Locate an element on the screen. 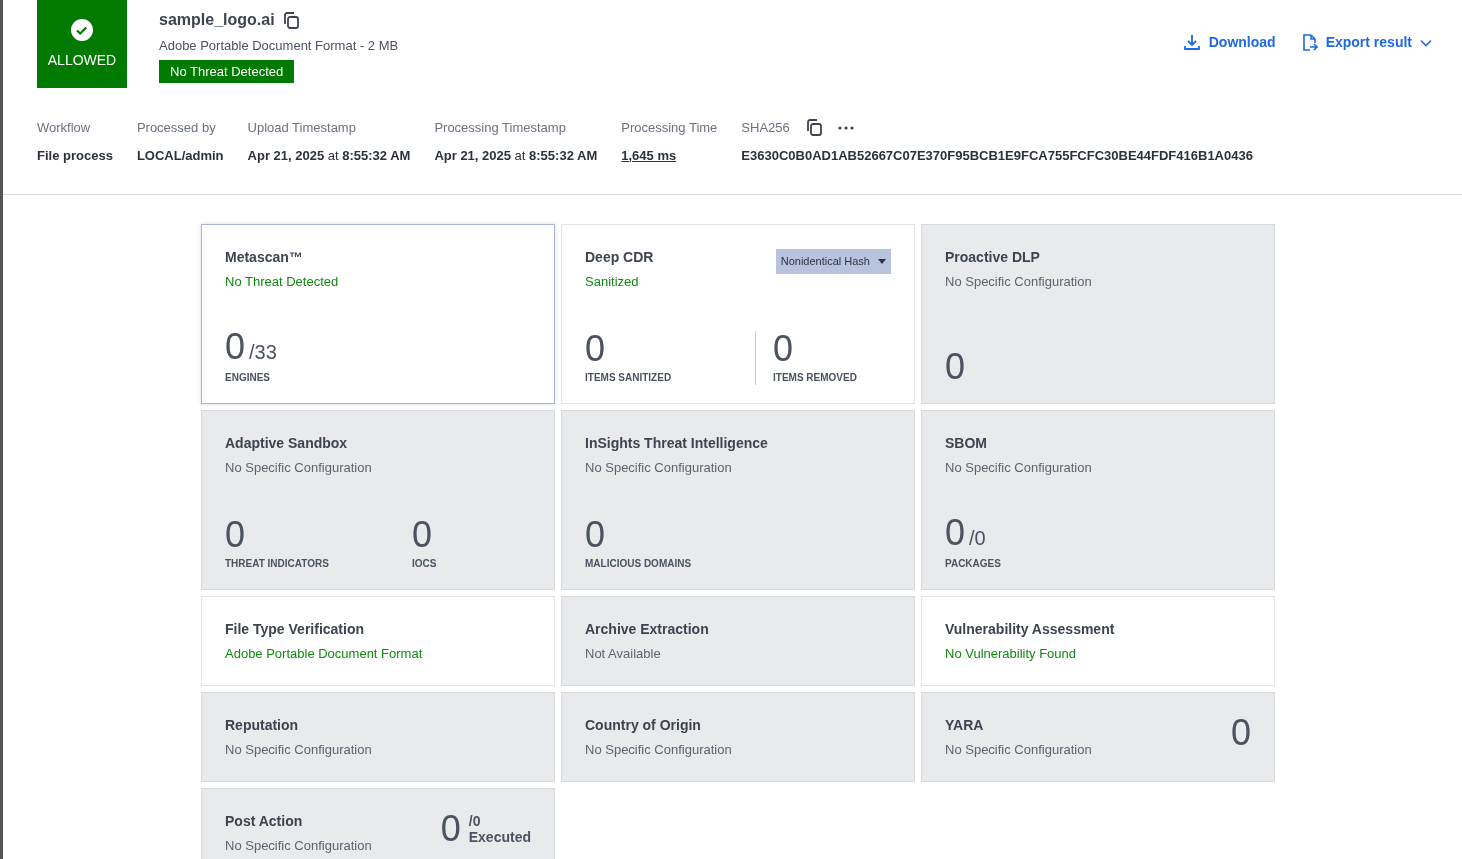 This screenshot has width=1462, height=859. metric-total: /0 is located at coordinates (977, 538).